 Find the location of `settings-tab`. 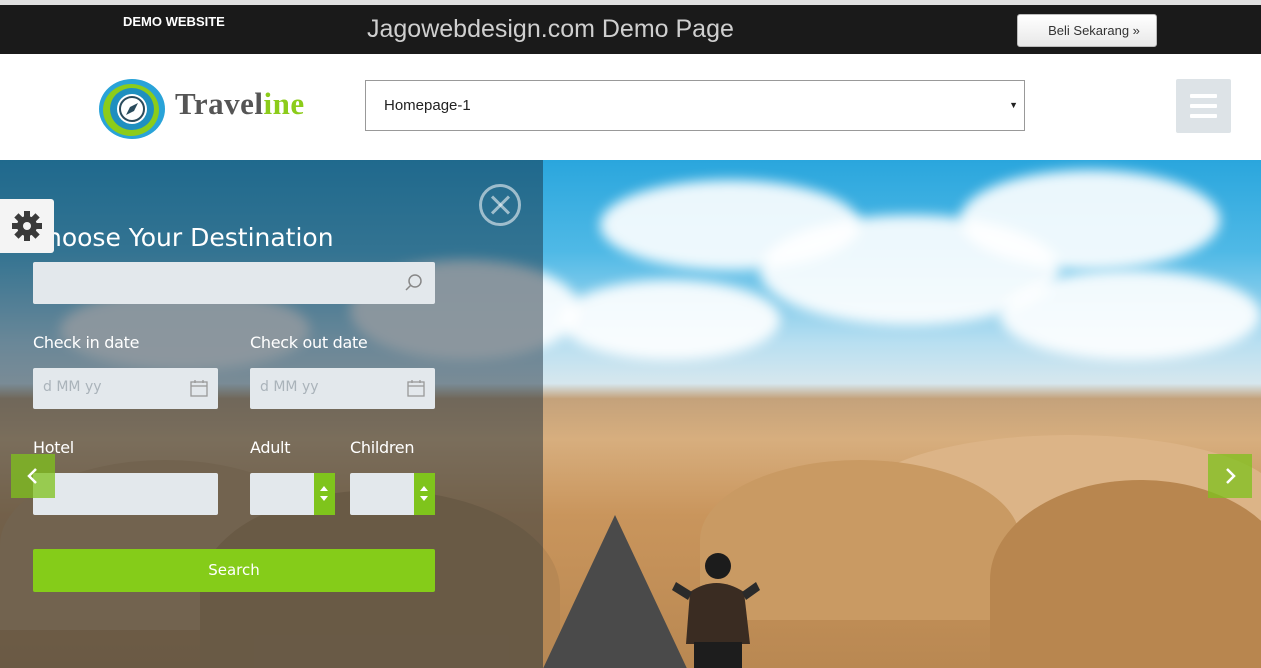

settings-tab is located at coordinates (27, 226).